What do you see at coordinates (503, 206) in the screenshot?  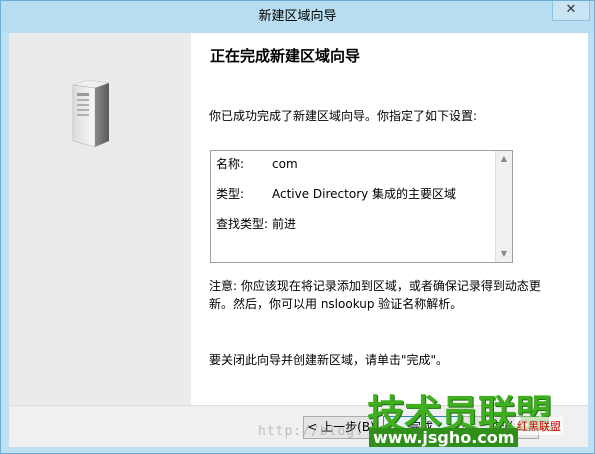 I see `summary-scrollbar: ▲ ▼` at bounding box center [503, 206].